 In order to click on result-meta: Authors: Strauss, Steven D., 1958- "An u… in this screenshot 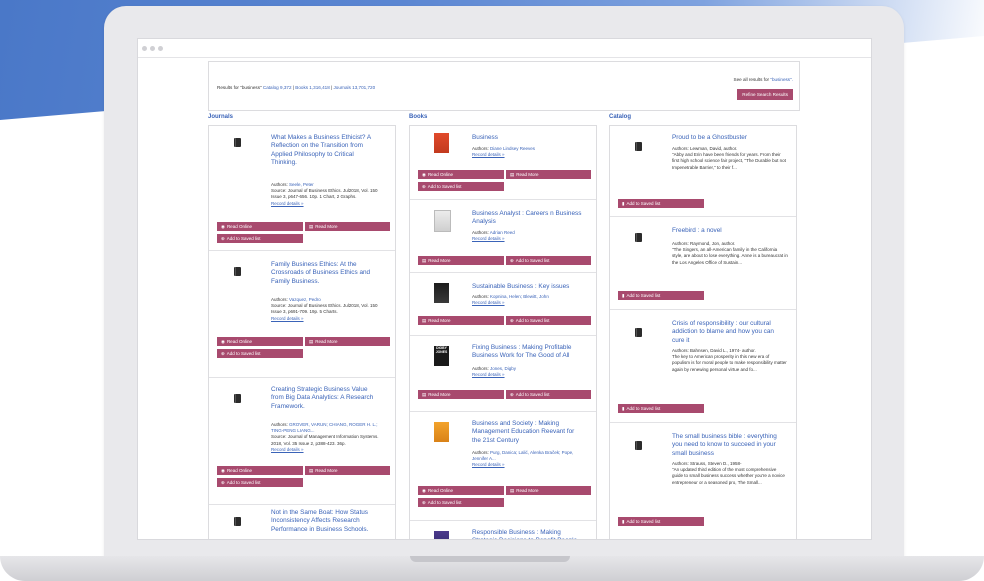, I will do `click(728, 473)`.